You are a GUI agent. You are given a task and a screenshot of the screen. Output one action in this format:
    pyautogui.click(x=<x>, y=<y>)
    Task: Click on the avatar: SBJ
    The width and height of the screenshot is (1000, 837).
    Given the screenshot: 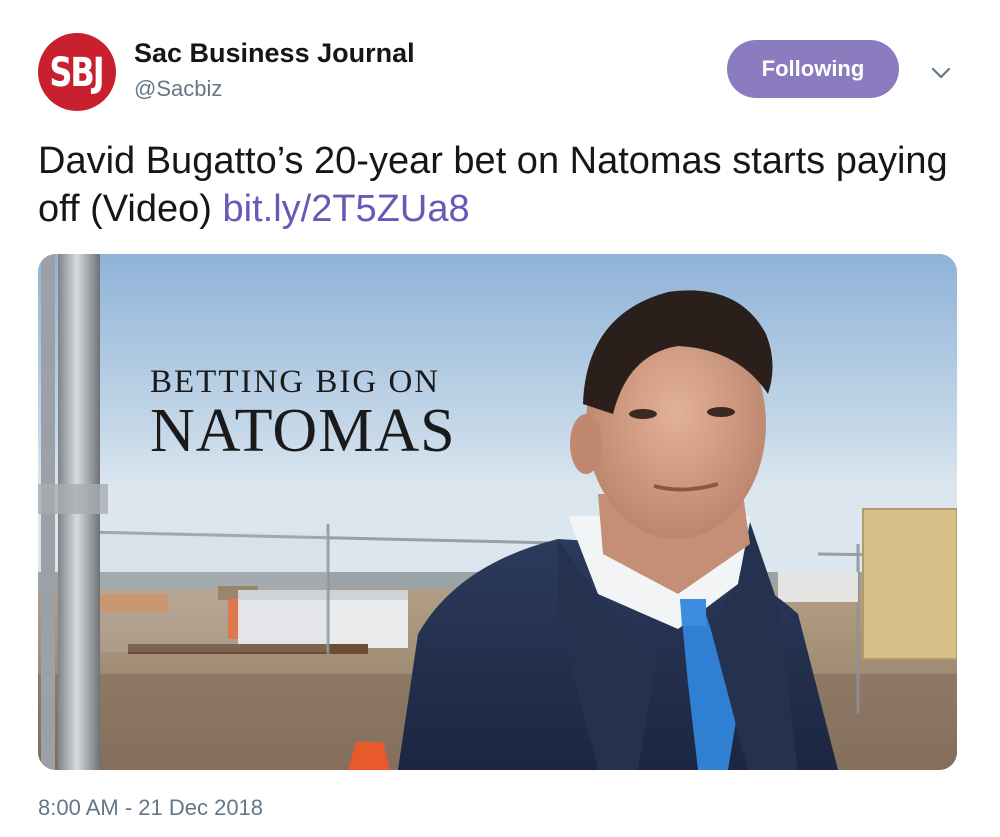 What is the action you would take?
    pyautogui.click(x=77, y=72)
    